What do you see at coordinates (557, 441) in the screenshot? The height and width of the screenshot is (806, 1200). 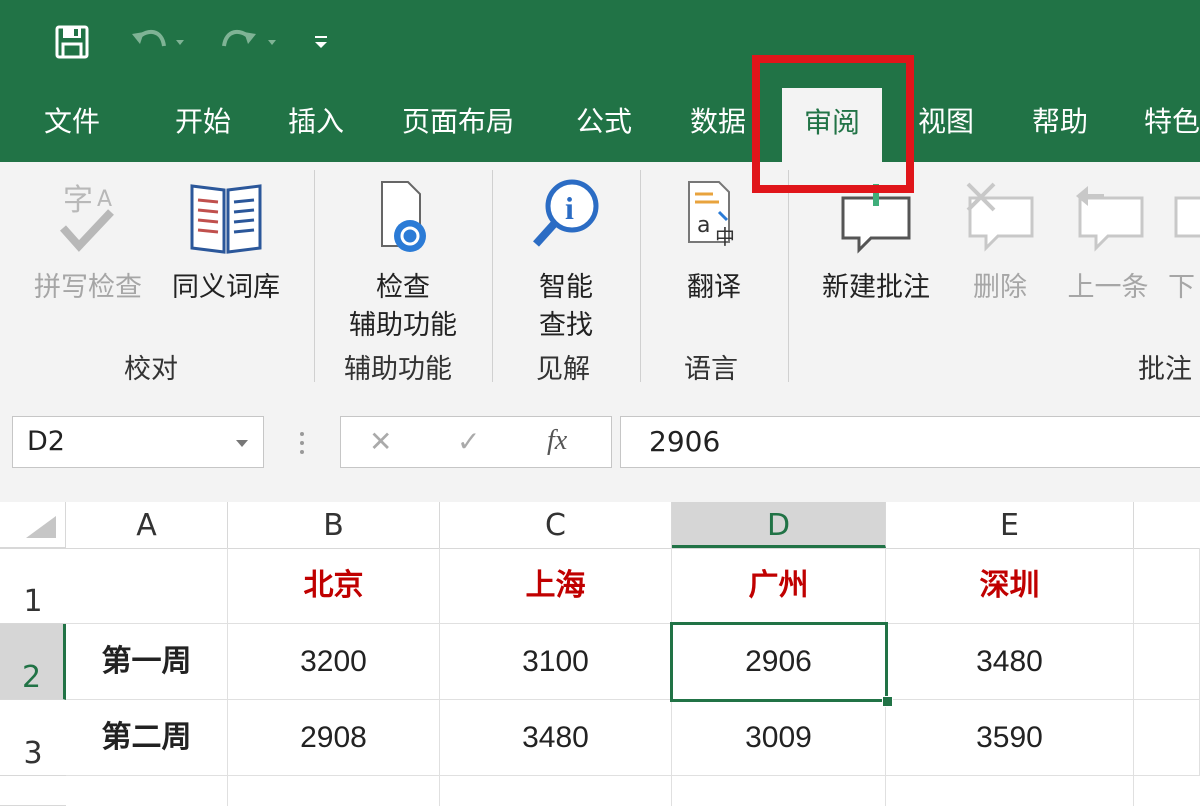 I see `insert-function-icon: fx` at bounding box center [557, 441].